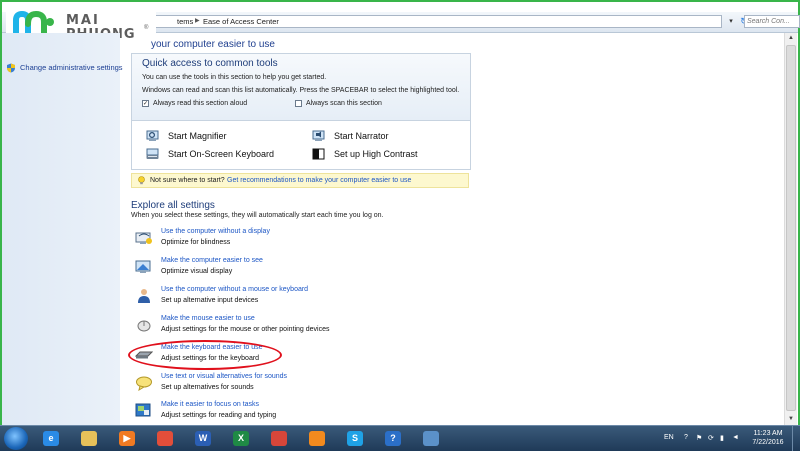  Describe the element at coordinates (187, 180) in the screenshot. I see `tip-text: Not sure where to start?` at that location.